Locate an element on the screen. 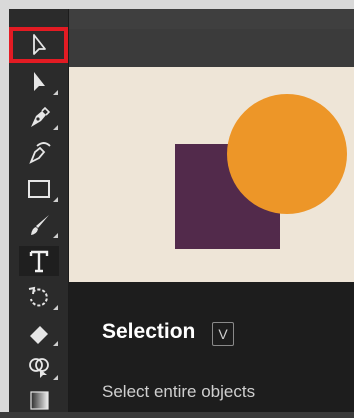  direct-selection-tool-button is located at coordinates (38, 82).